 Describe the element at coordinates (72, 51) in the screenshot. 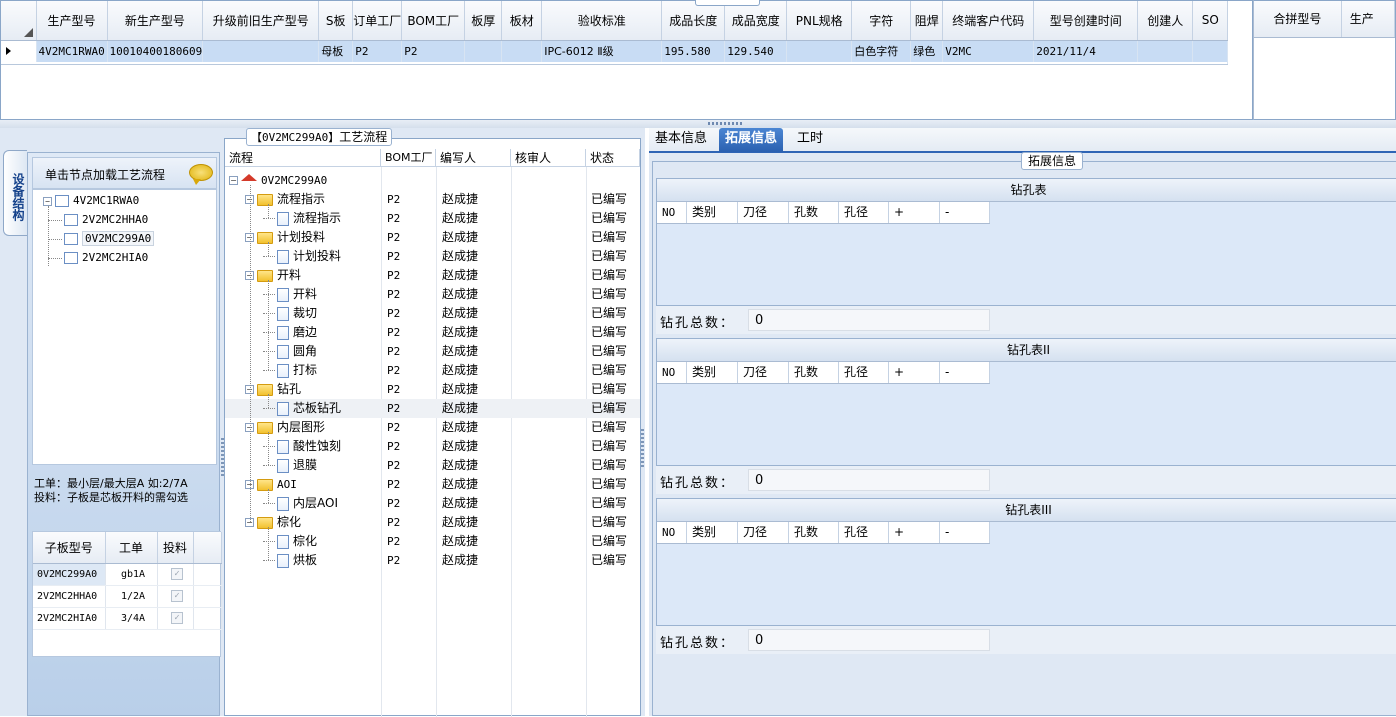

I see `cell: 4V2MC1RWA0` at that location.